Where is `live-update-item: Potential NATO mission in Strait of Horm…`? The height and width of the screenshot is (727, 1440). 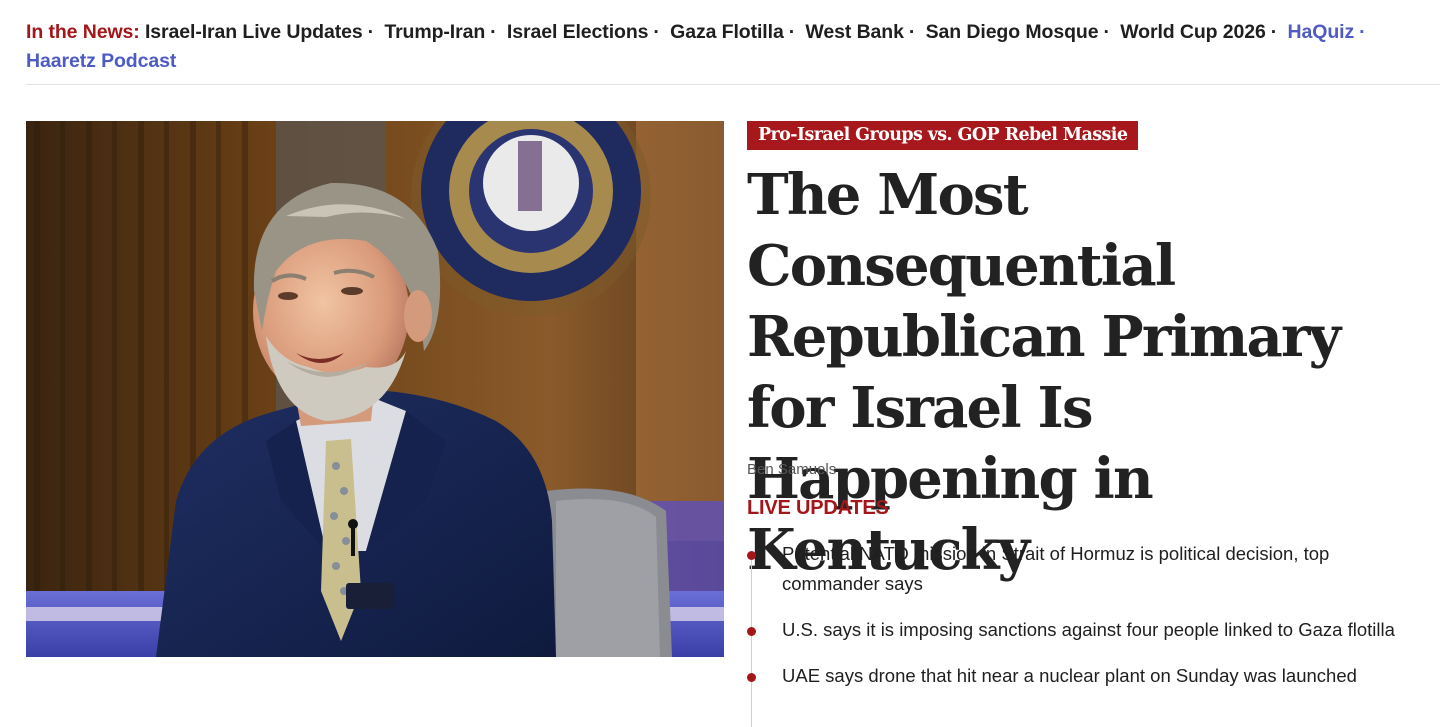 live-update-item: Potential NATO mission in Strait of Horm… is located at coordinates (1082, 569).